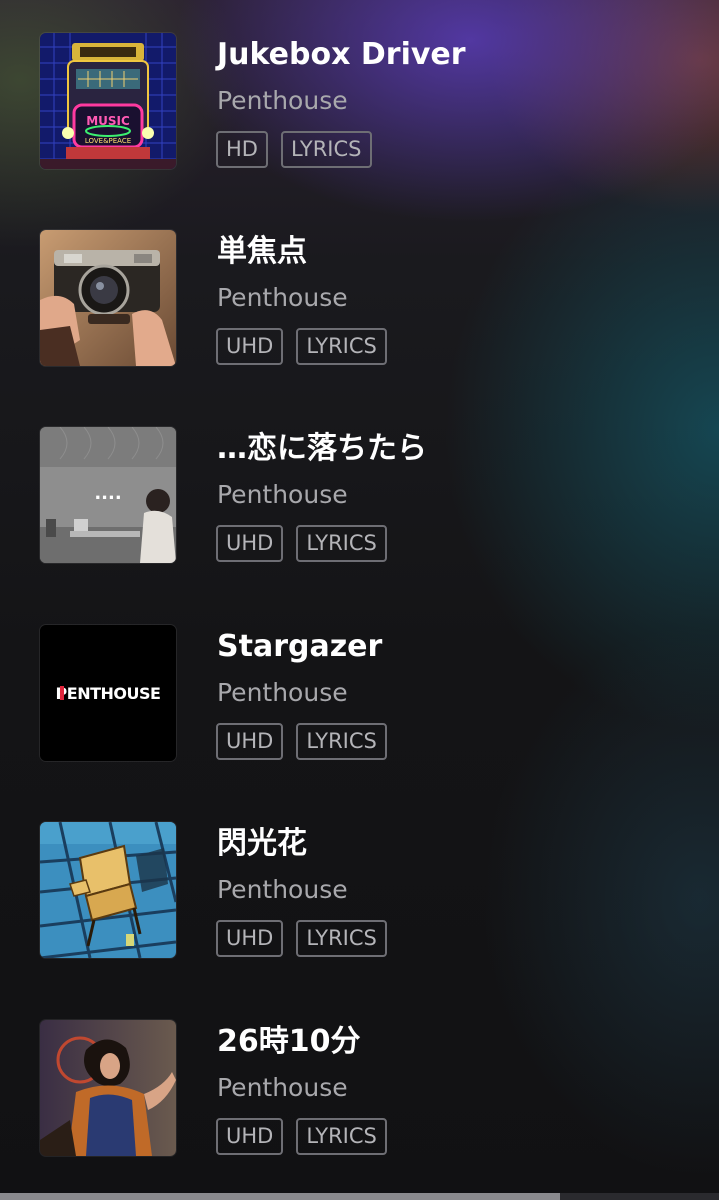 This screenshot has width=719, height=1200. I want to click on track-row: 26時10分 Penthouse UHD LYRICS, so click(359, 1095).